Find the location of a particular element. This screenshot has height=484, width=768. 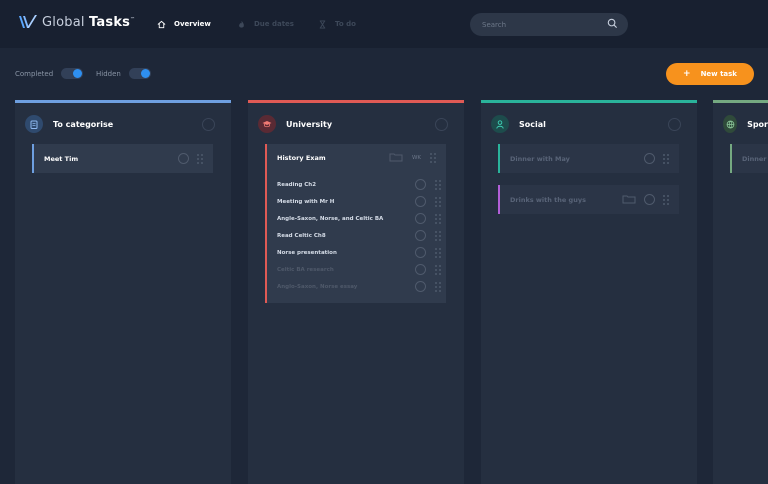

nav-todo-label: To do is located at coordinates (345, 24).